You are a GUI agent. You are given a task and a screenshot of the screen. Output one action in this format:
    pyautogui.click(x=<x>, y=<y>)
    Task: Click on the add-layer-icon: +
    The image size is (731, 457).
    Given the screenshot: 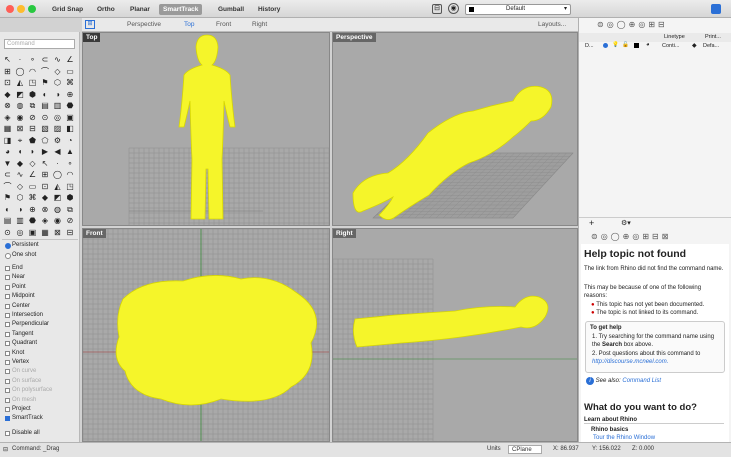 What is the action you would take?
    pyautogui.click(x=591, y=223)
    